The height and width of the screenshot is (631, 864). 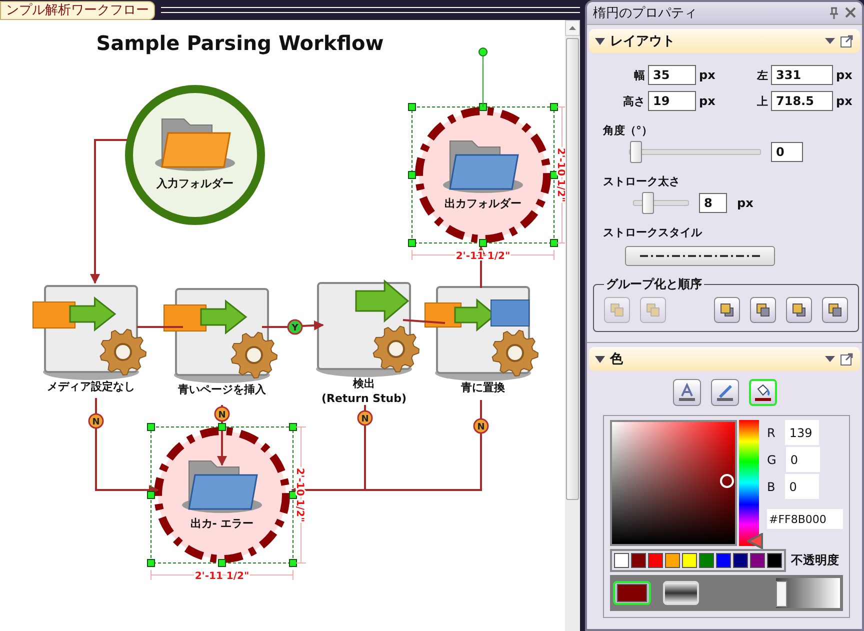 What do you see at coordinates (850, 12) in the screenshot?
I see `close-icon` at bounding box center [850, 12].